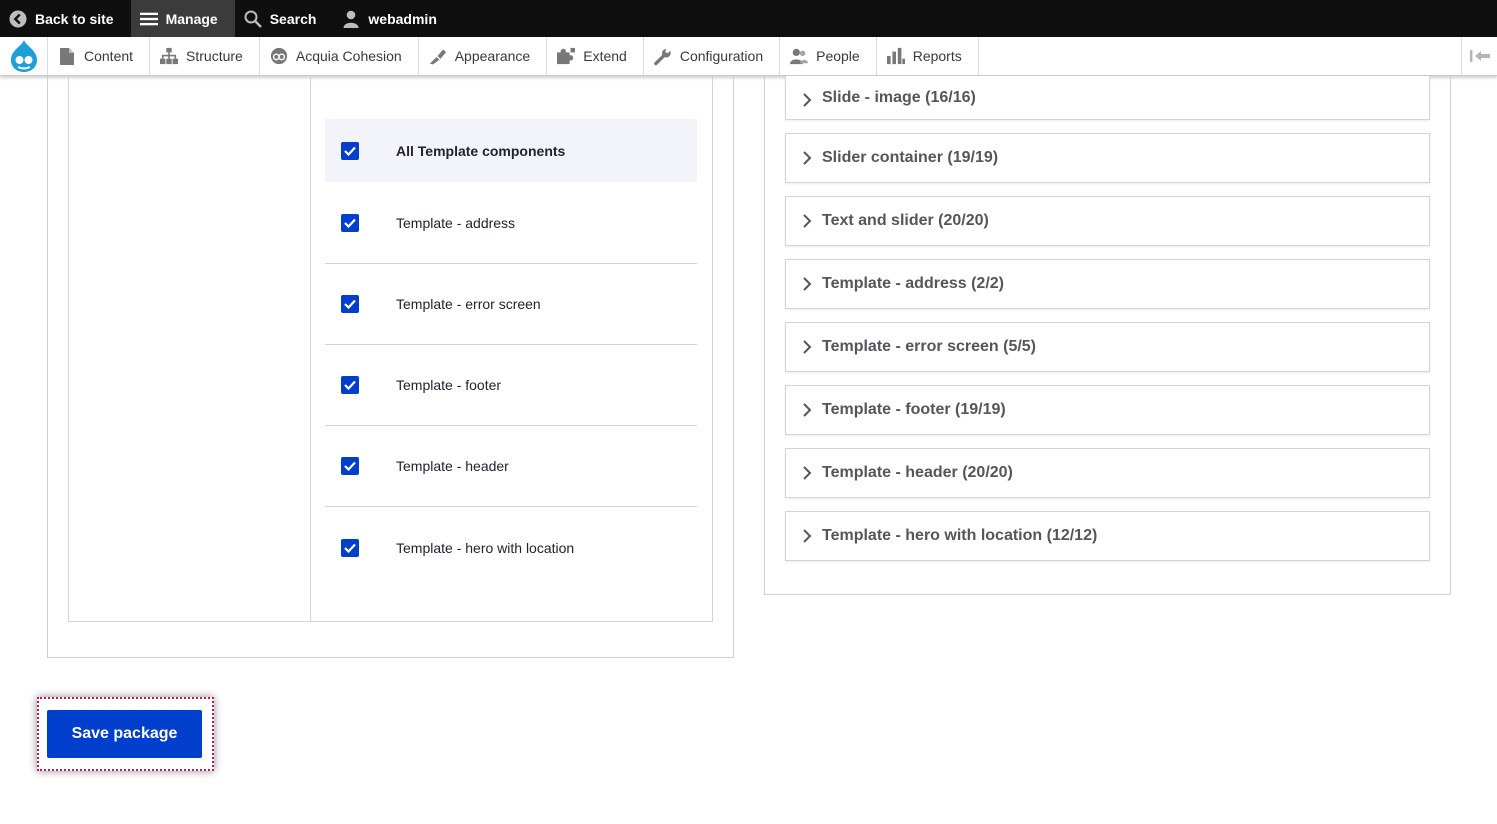 The height and width of the screenshot is (824, 1497). I want to click on checkbox-label: Template - error screen, so click(468, 304).